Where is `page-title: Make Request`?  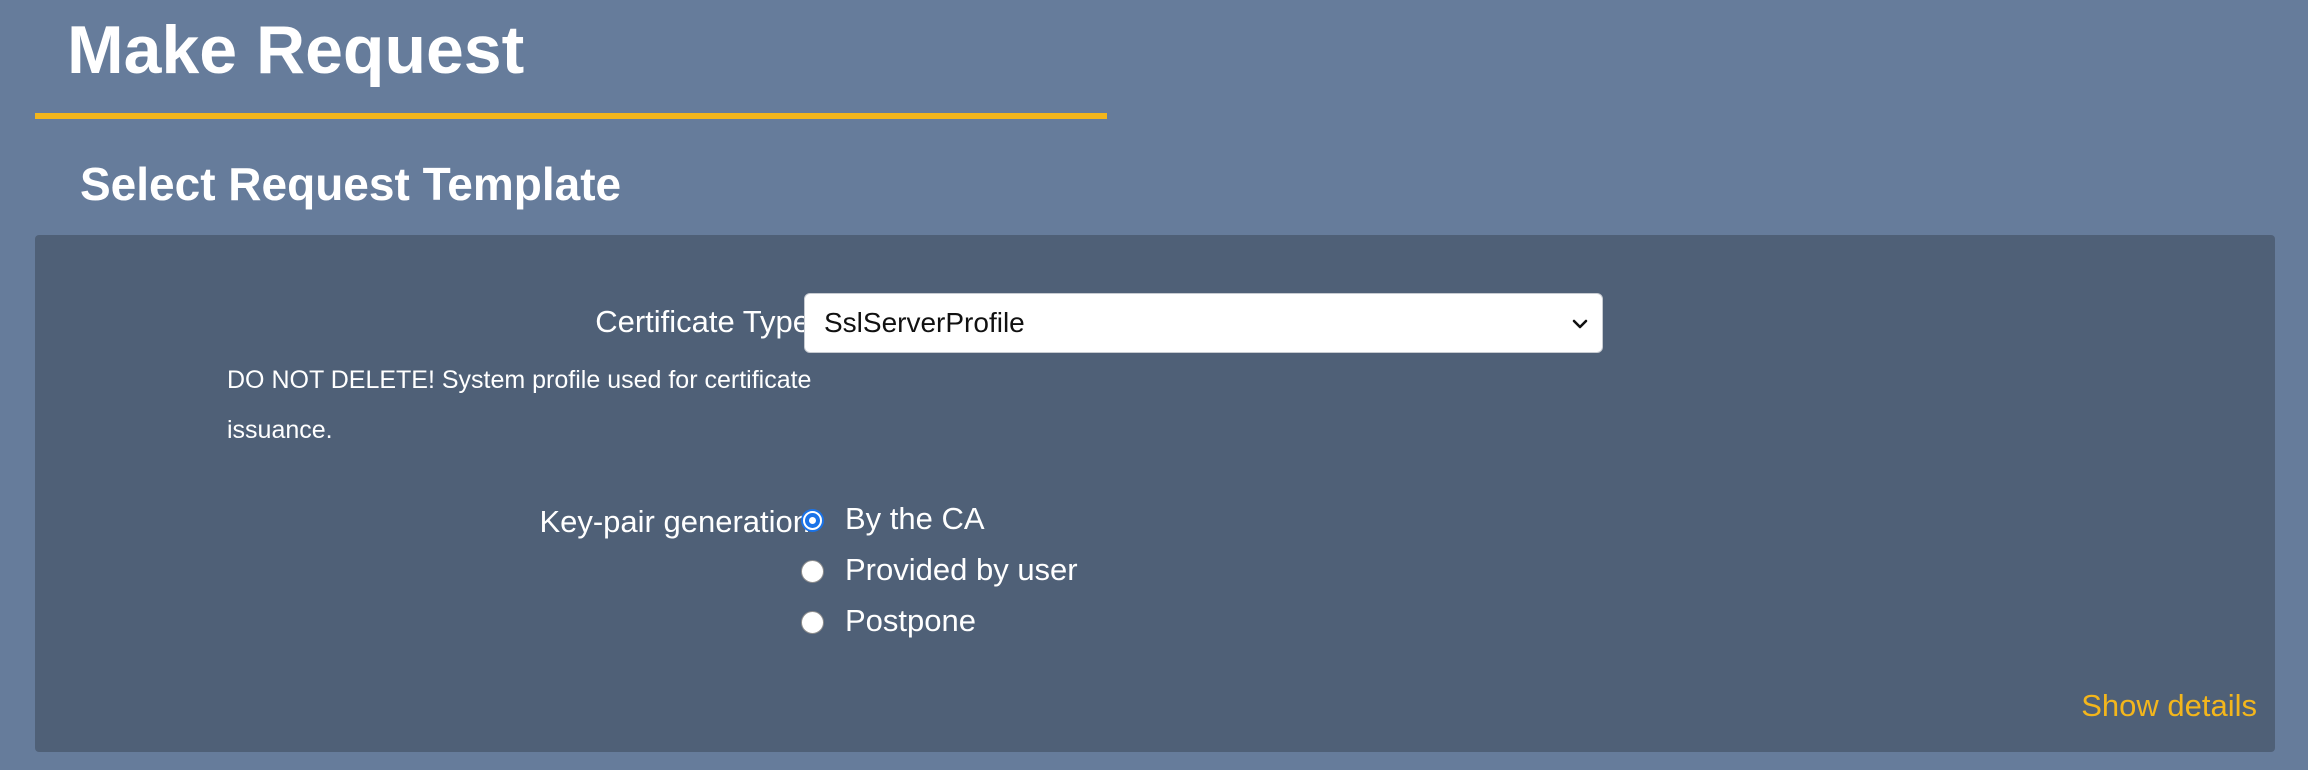
page-title: Make Request is located at coordinates (296, 50).